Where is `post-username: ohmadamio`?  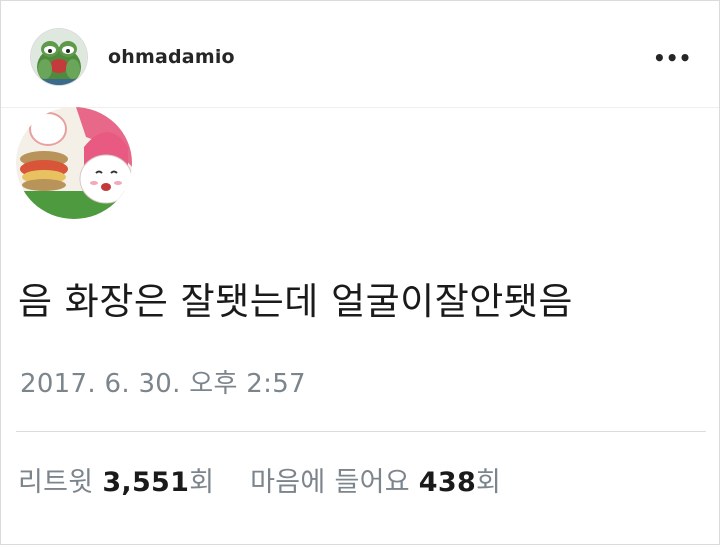 post-username: ohmadamio is located at coordinates (171, 57).